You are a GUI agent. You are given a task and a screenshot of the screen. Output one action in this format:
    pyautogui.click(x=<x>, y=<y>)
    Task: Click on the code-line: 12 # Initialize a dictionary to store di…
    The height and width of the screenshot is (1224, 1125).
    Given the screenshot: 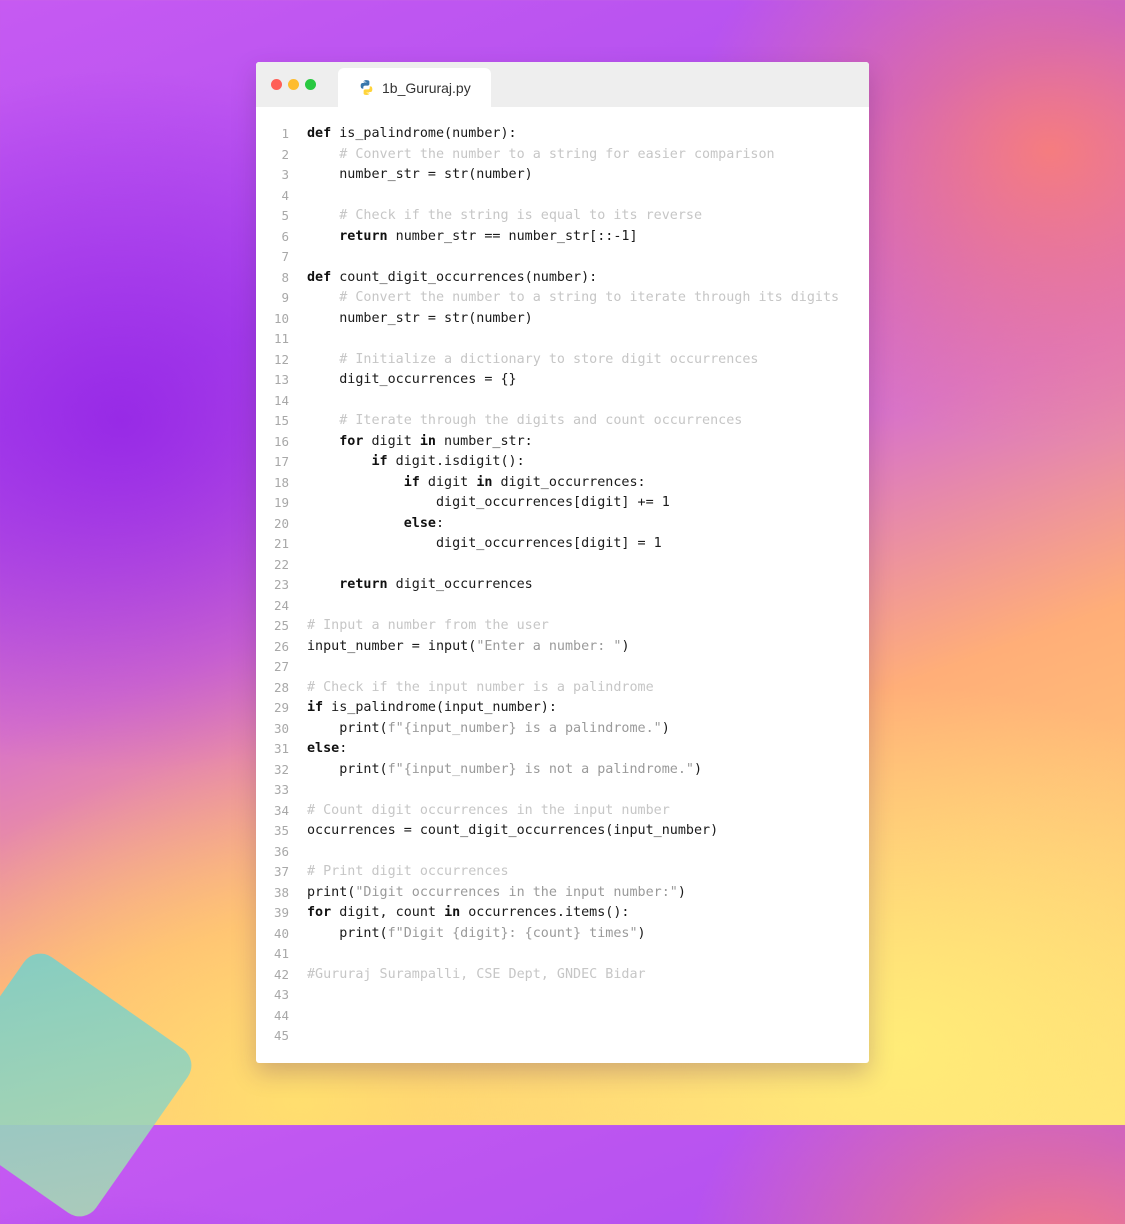 What is the action you would take?
    pyautogui.click(x=562, y=360)
    